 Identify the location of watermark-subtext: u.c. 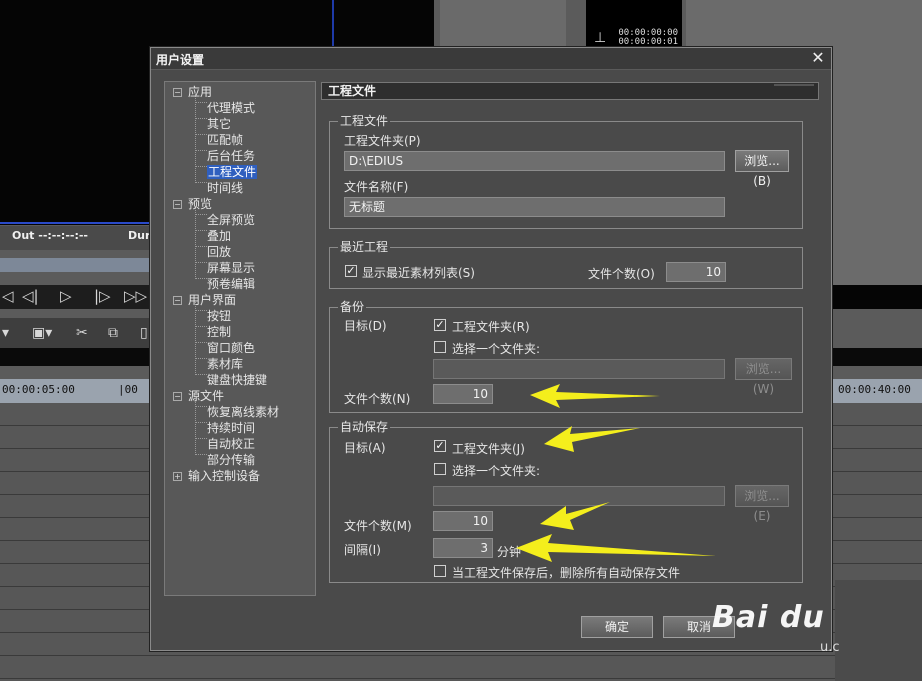
(830, 647).